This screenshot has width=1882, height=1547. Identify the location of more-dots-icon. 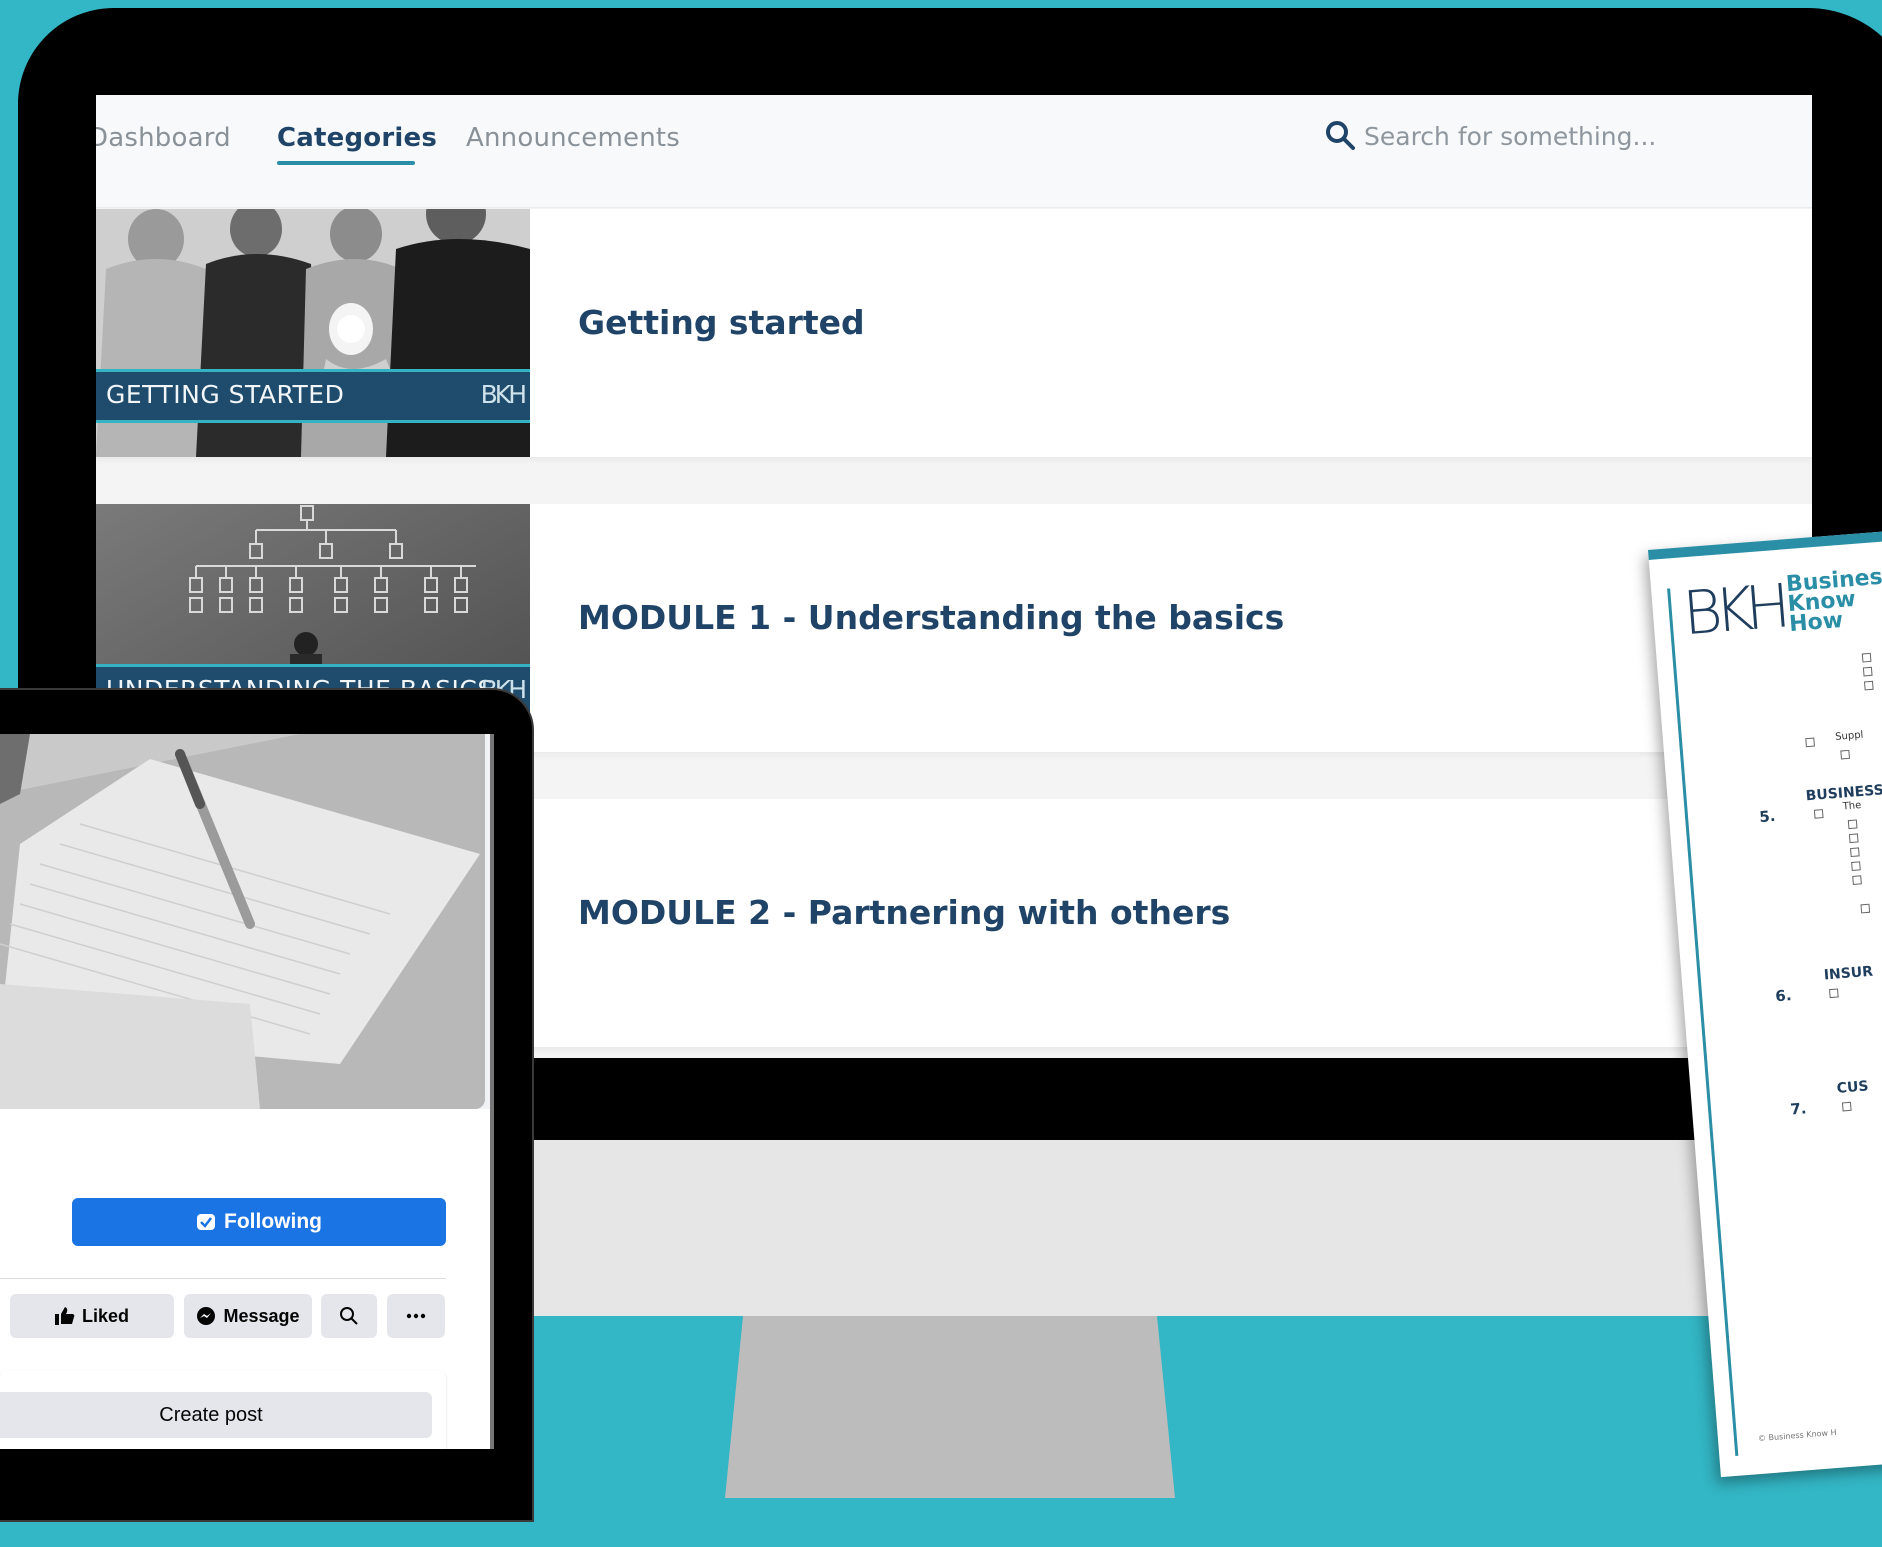
(416, 1316).